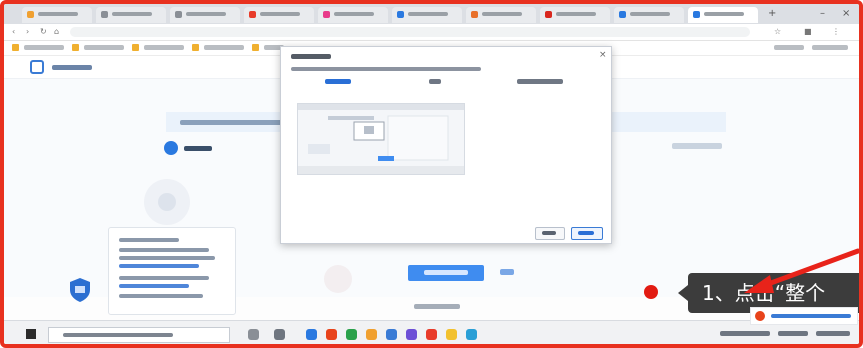 This screenshot has height=348, width=863. Describe the element at coordinates (760, 316) in the screenshot. I see `tray-app-icon` at that location.